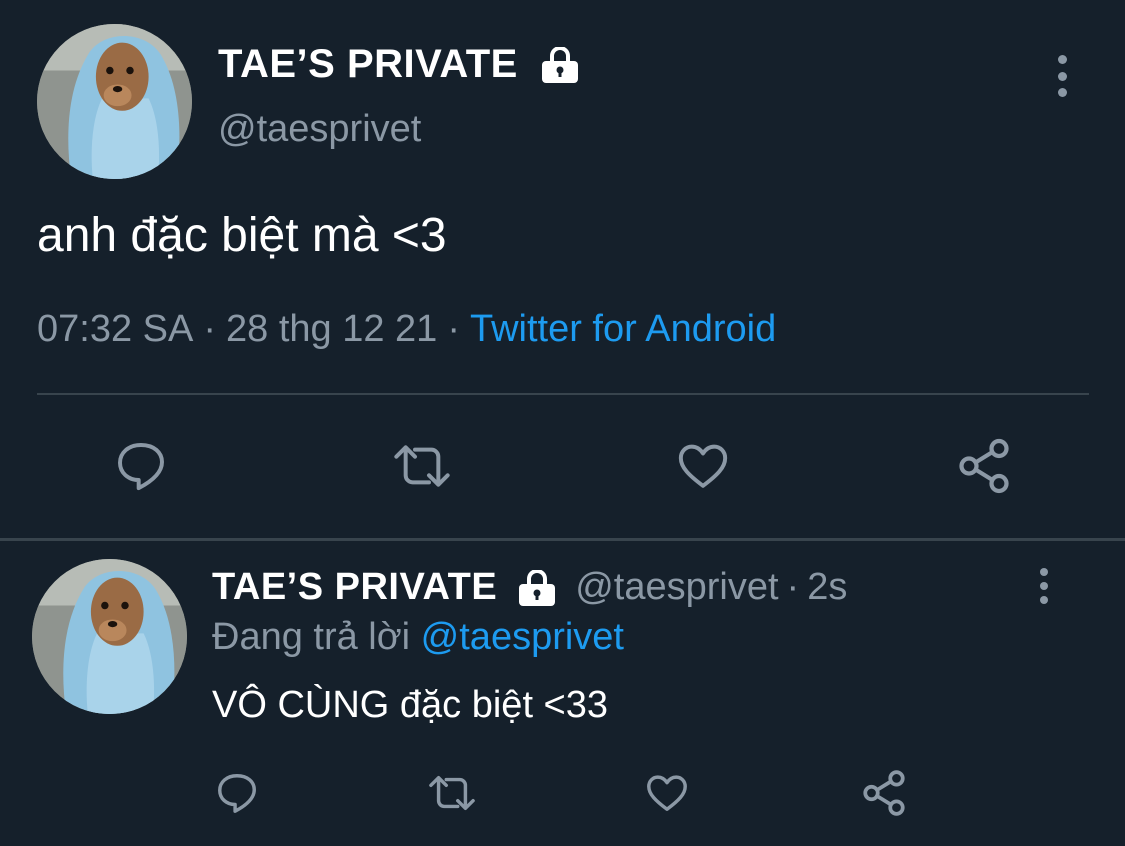 This screenshot has height=846, width=1125. I want to click on tweet-text: anh đặc biệt mà <3, so click(242, 235).